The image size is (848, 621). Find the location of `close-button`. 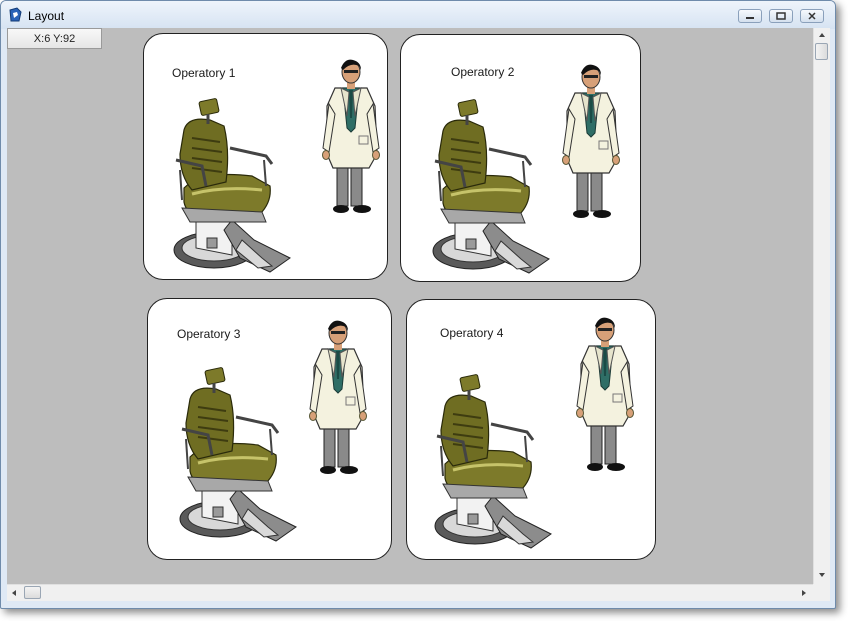

close-button is located at coordinates (812, 16).